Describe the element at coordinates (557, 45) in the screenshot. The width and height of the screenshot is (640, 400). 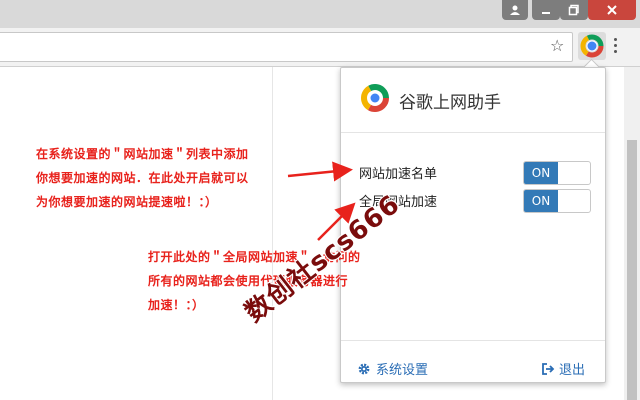
I see `star-icon: ☆` at that location.